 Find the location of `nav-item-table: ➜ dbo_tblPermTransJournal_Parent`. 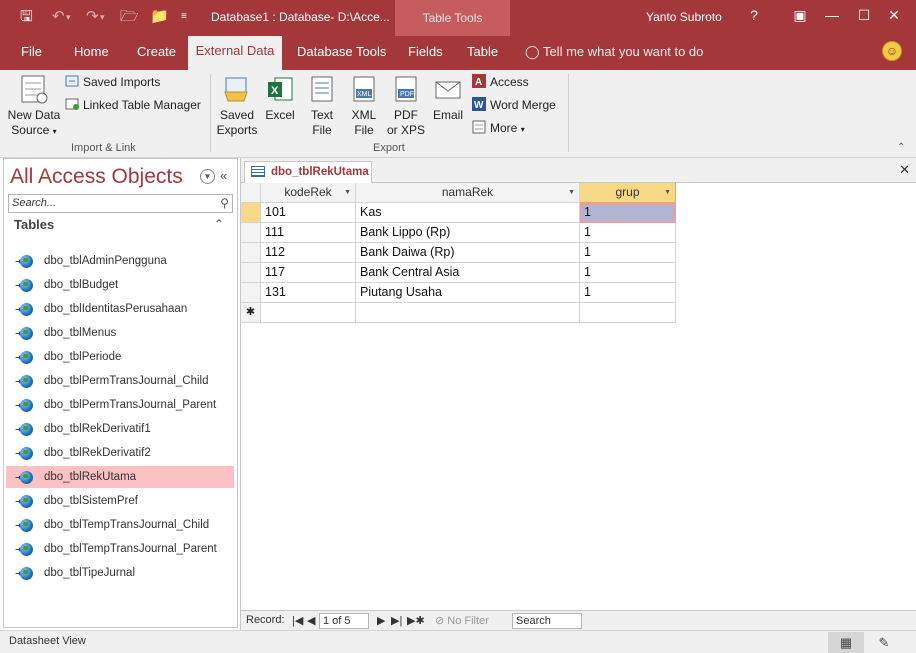

nav-item-table: ➜ dbo_tblPermTransJournal_Parent is located at coordinates (120, 405).